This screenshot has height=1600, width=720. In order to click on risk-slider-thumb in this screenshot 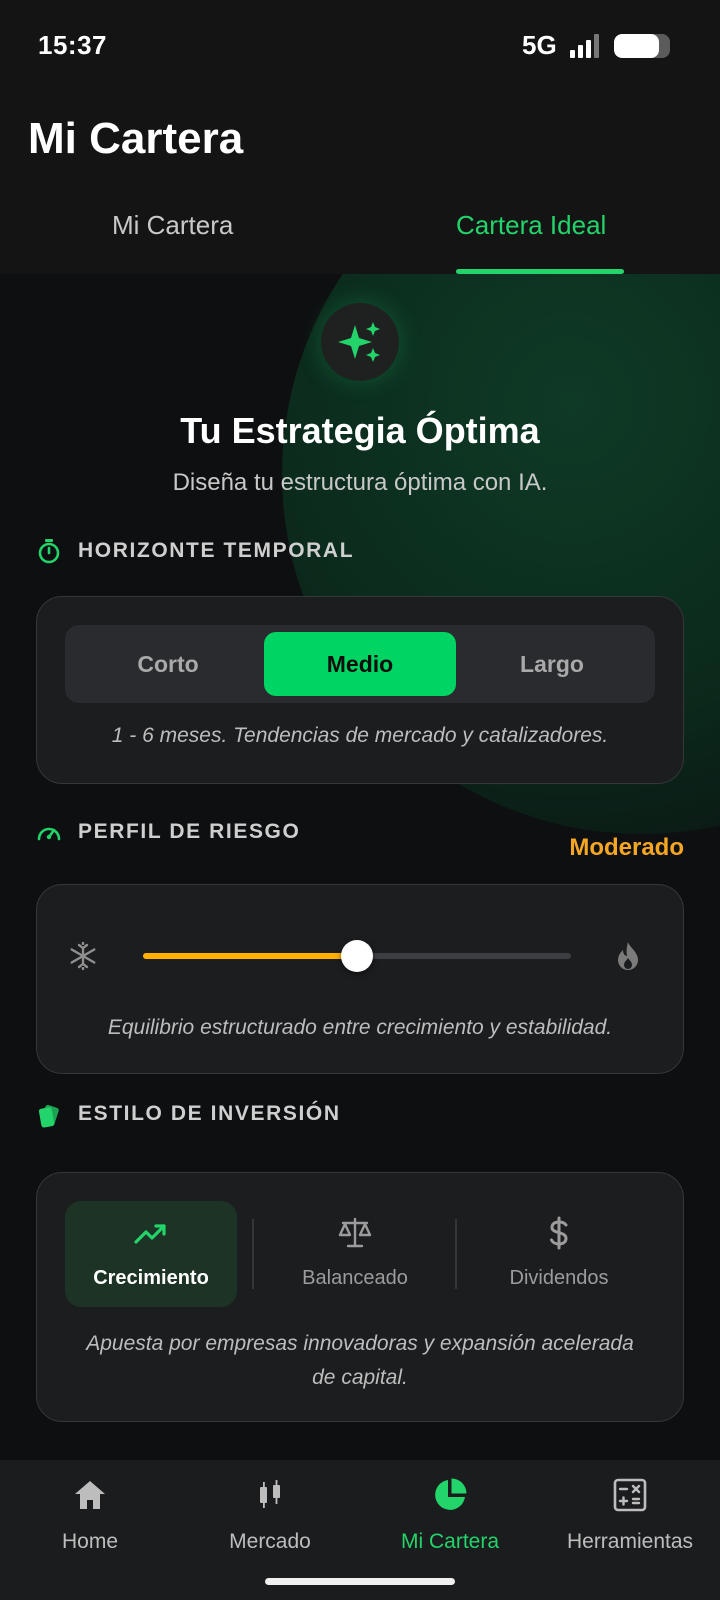, I will do `click(357, 956)`.